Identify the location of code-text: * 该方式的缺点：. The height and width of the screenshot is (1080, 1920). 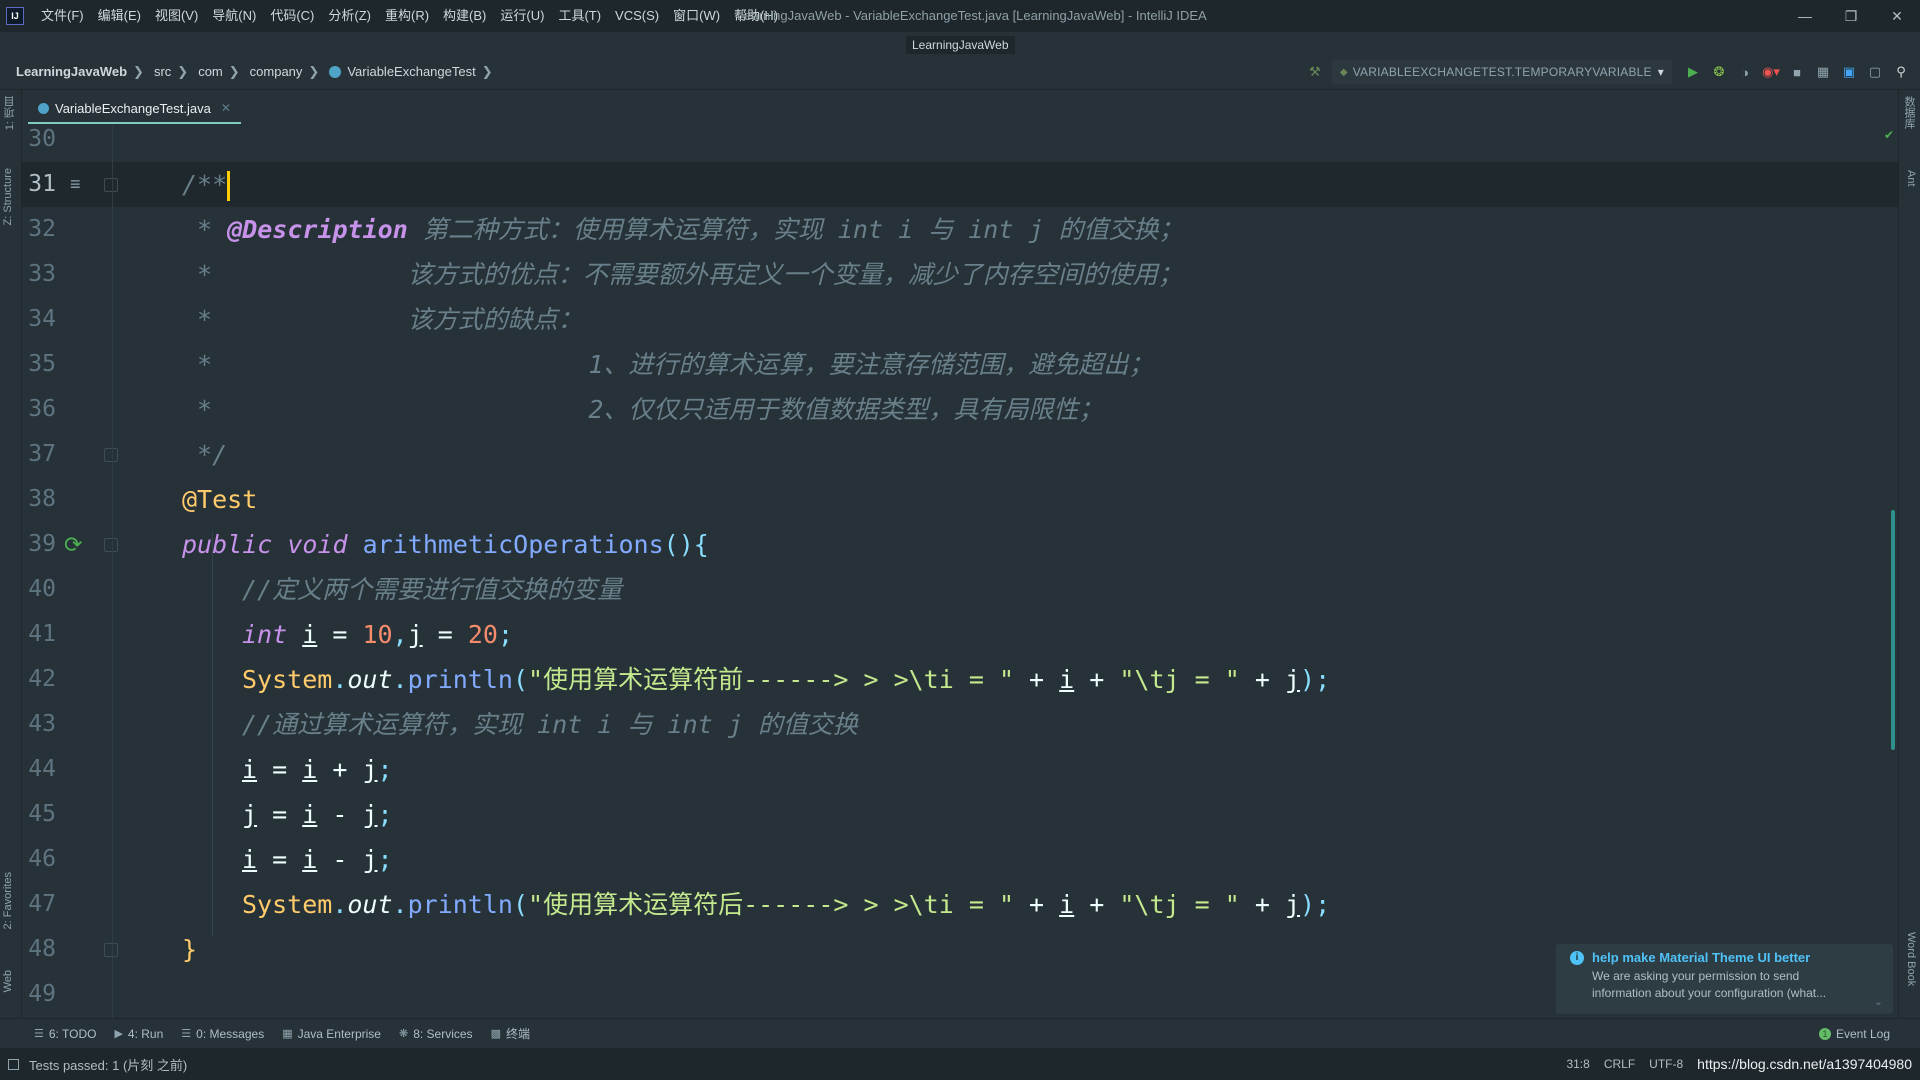
(382, 319).